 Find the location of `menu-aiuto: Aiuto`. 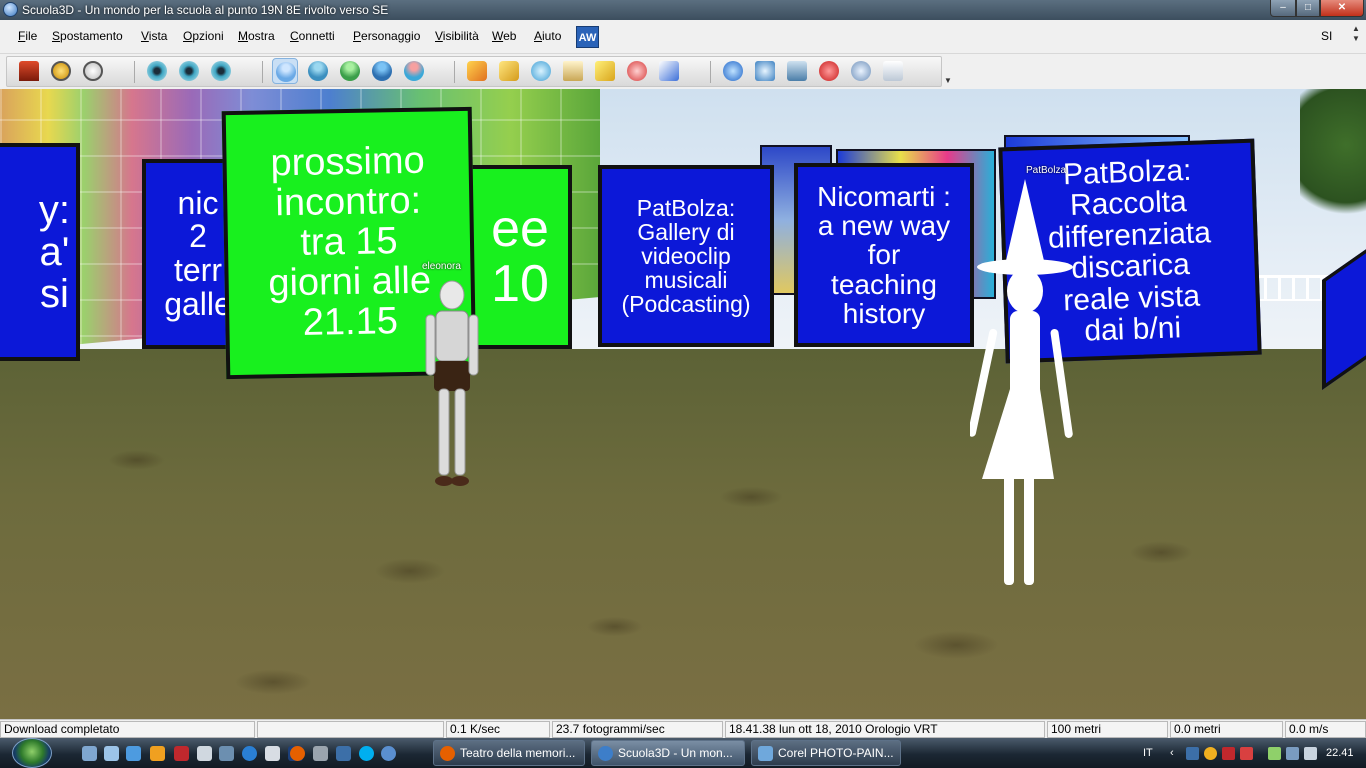

menu-aiuto: Aiuto is located at coordinates (547, 36).